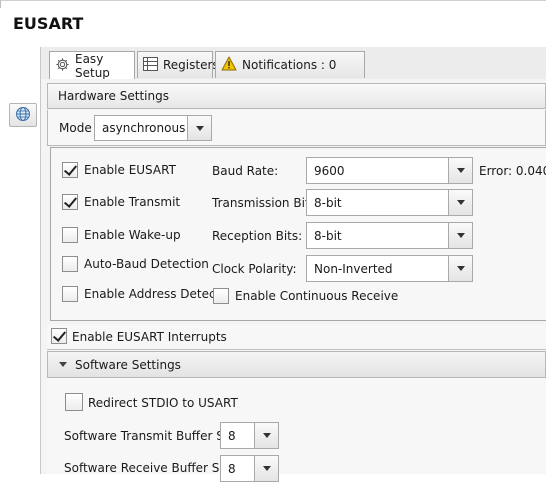  I want to click on auto-baud-checkbox, so click(70, 264).